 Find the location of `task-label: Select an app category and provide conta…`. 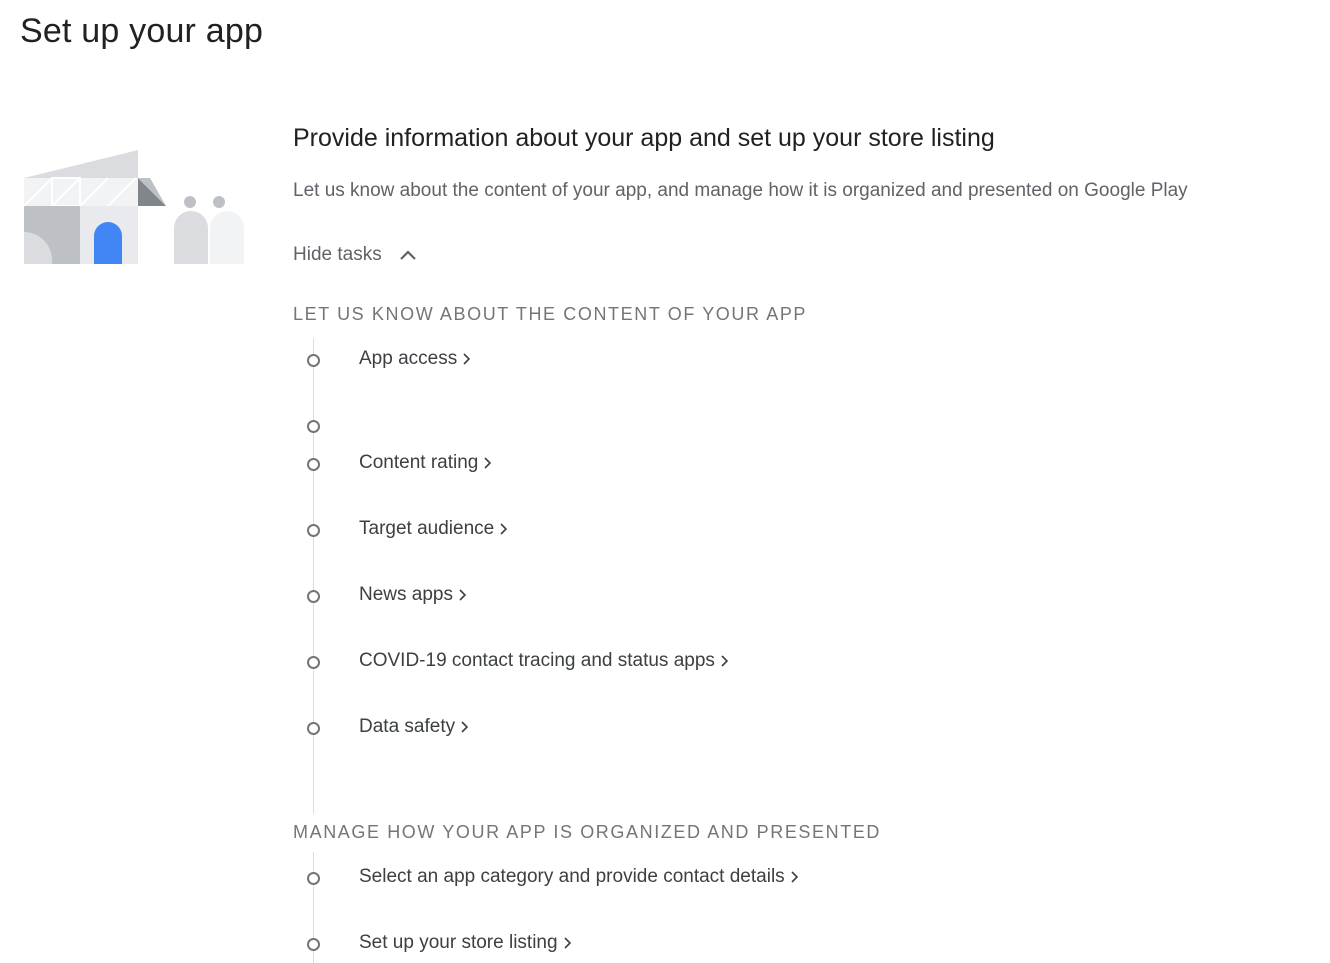

task-label: Select an app category and provide conta… is located at coordinates (572, 876).